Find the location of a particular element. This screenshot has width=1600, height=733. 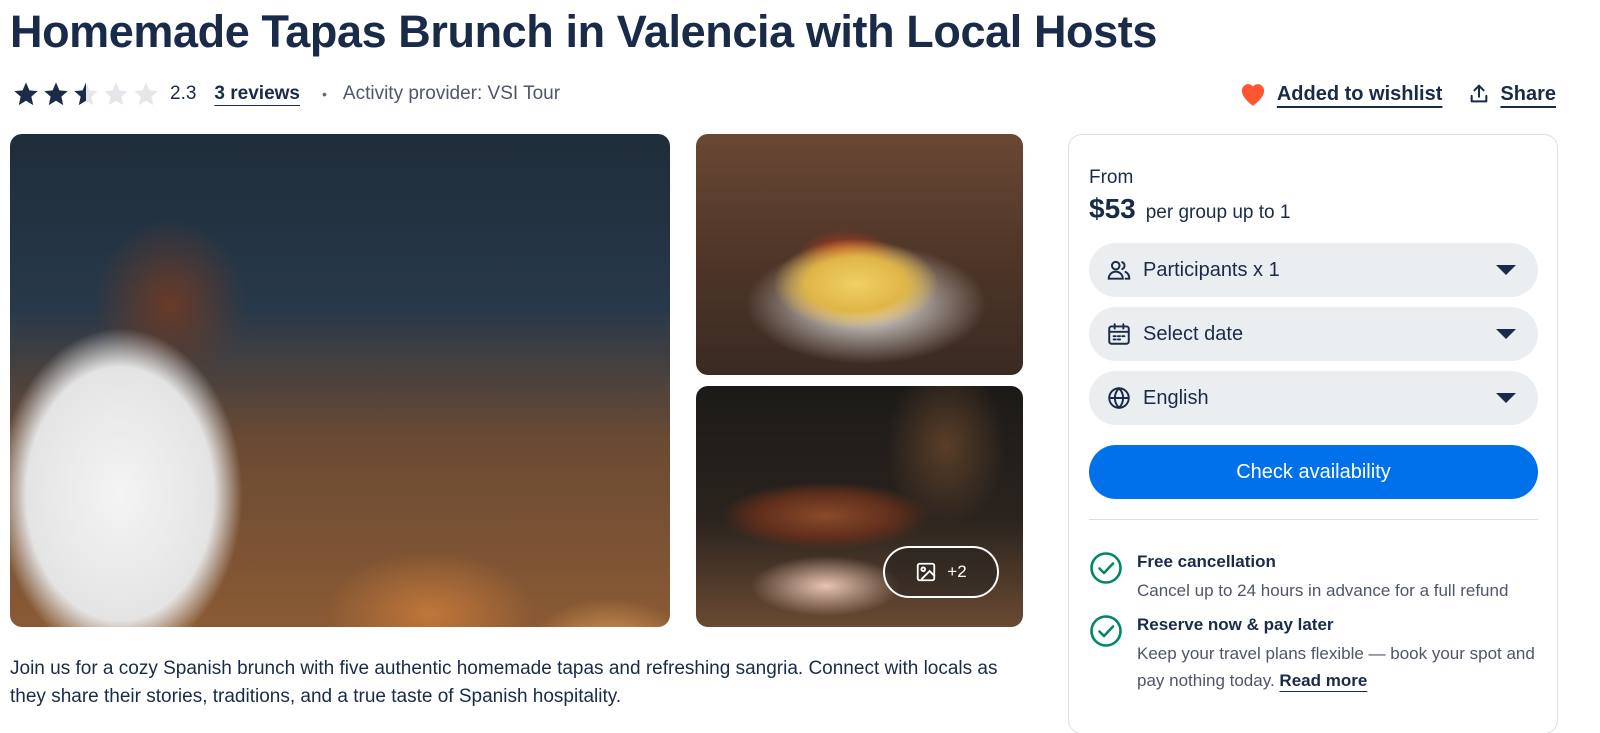

globe-icon is located at coordinates (1119, 398).